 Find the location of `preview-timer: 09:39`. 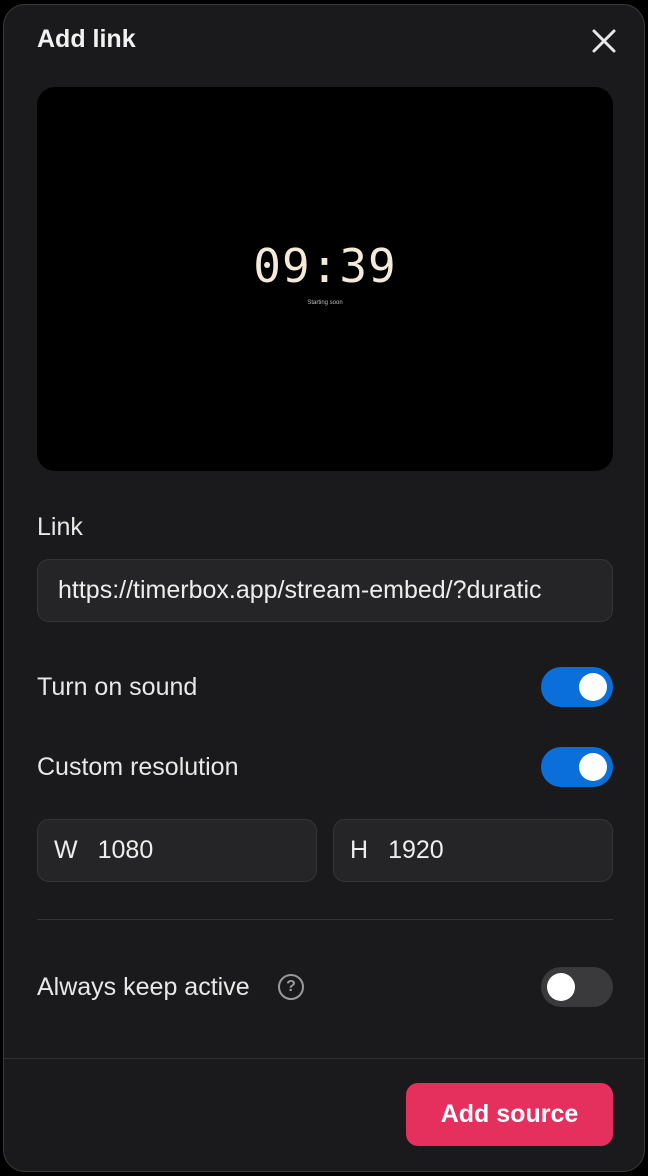

preview-timer: 09:39 is located at coordinates (325, 266).